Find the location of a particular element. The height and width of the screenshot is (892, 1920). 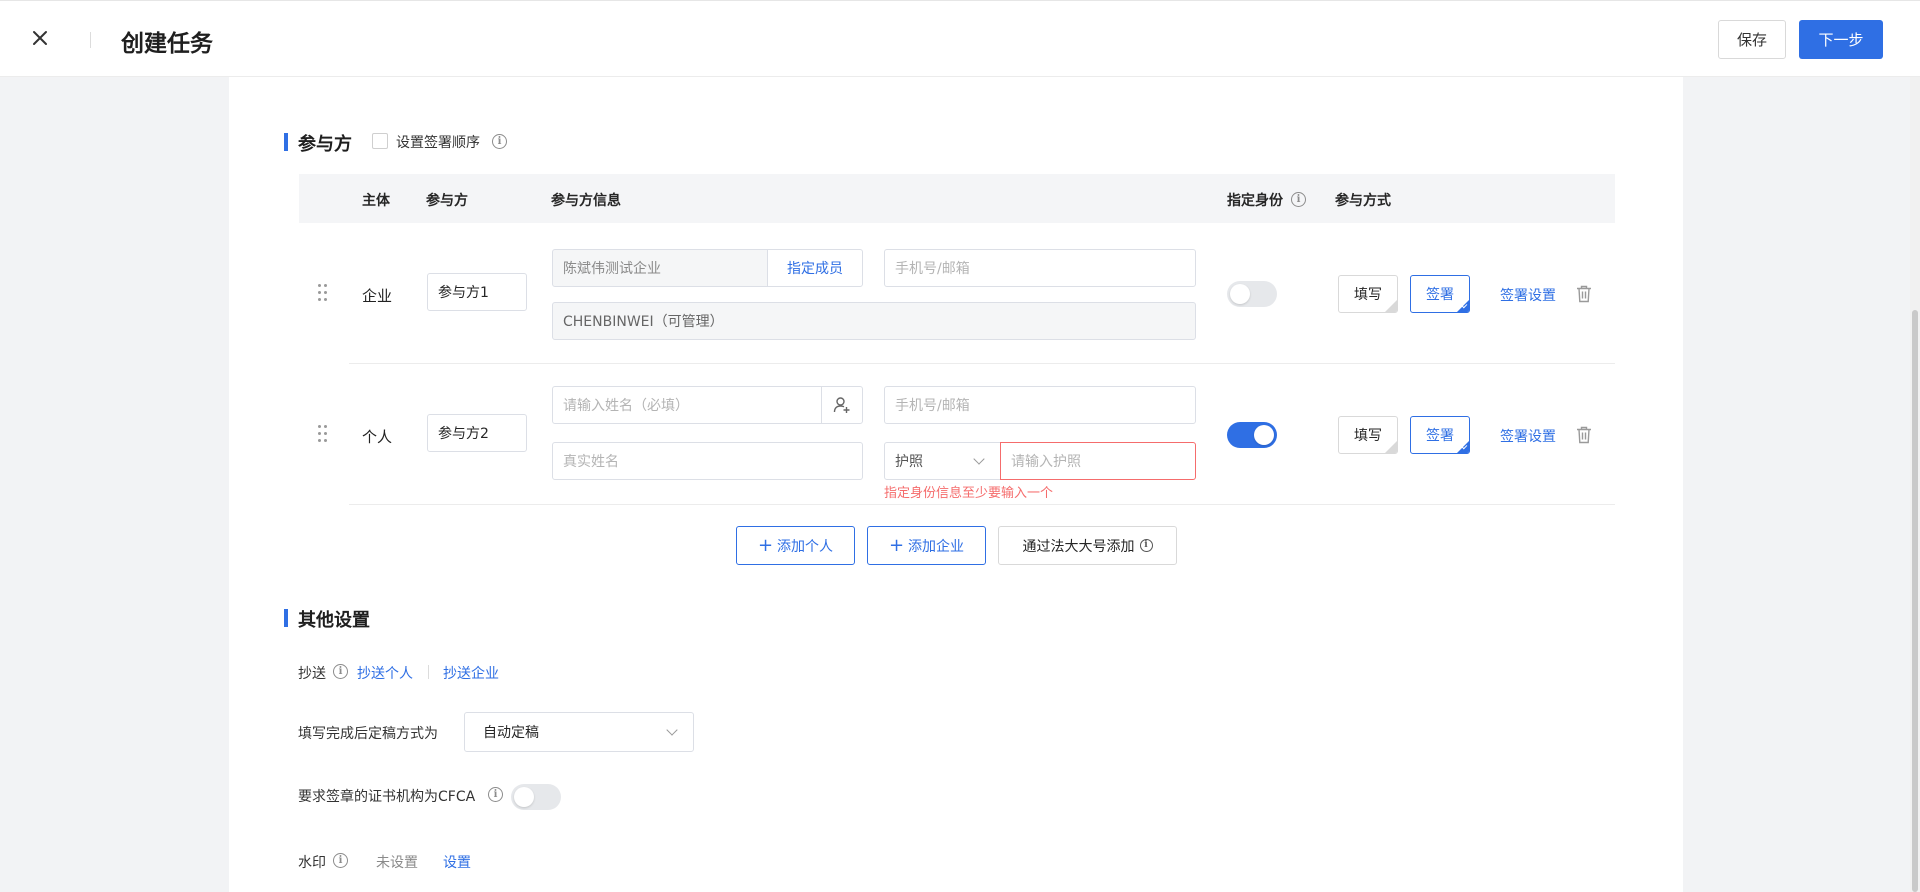

row1-contact-input: 手机号/邮箱 is located at coordinates (1040, 268).